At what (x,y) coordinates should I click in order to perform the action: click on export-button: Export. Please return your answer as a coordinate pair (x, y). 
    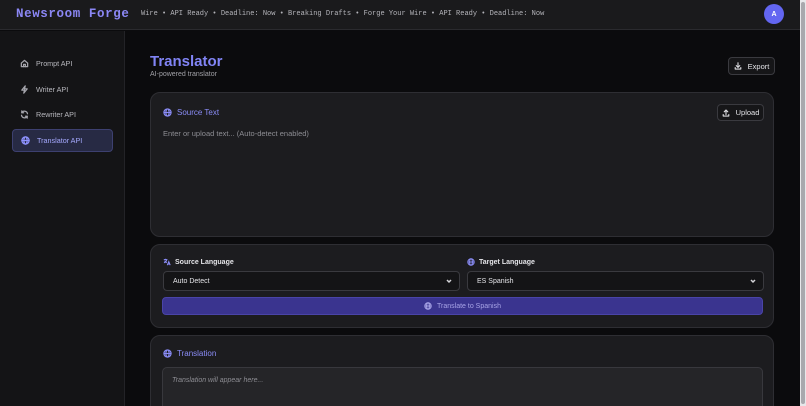
    Looking at the image, I should click on (751, 66).